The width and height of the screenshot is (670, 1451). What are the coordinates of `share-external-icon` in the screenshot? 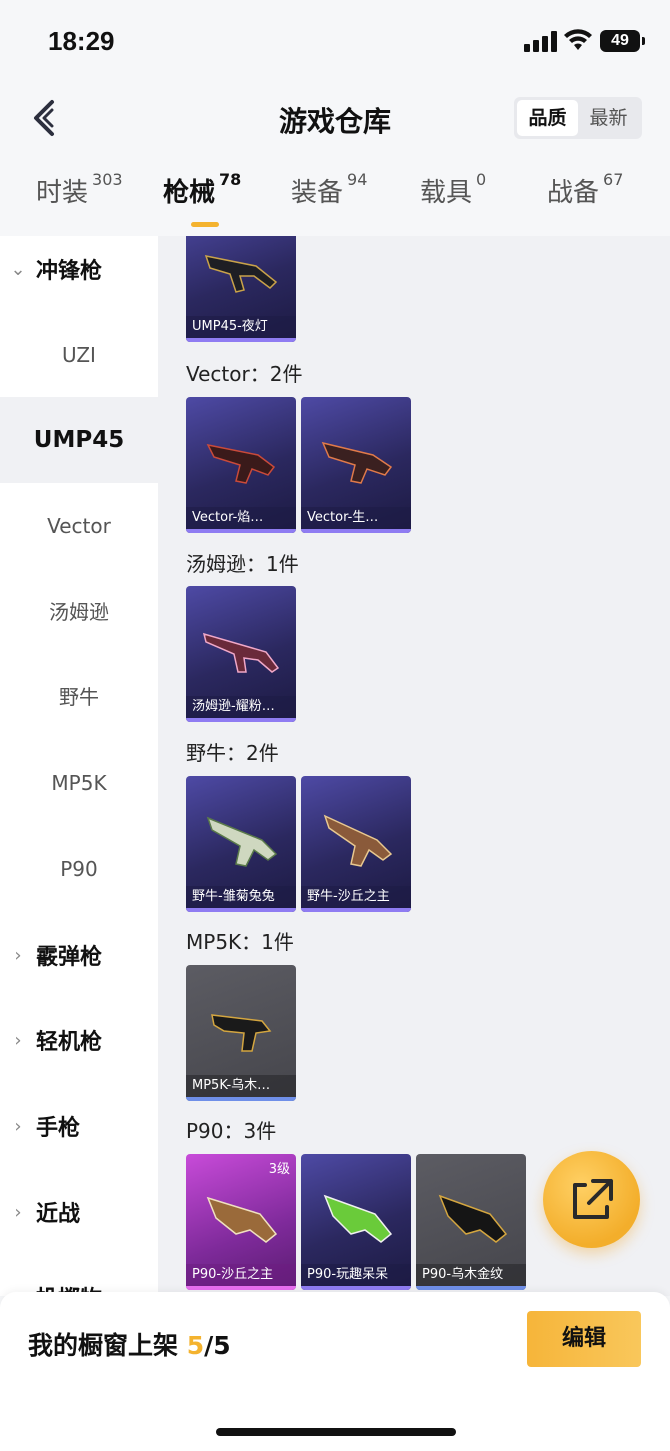 It's located at (593, 1199).